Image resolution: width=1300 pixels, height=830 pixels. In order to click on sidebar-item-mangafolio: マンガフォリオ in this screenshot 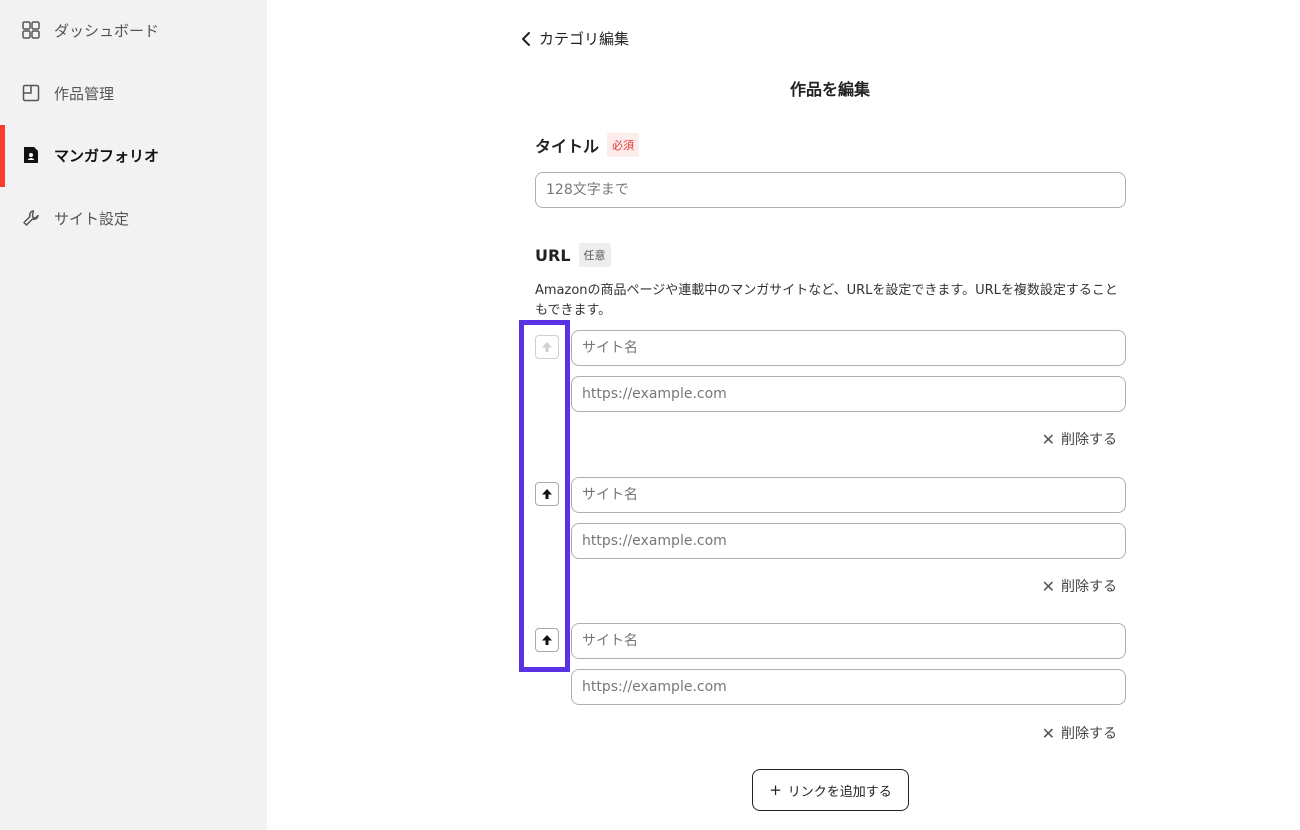, I will do `click(133, 156)`.